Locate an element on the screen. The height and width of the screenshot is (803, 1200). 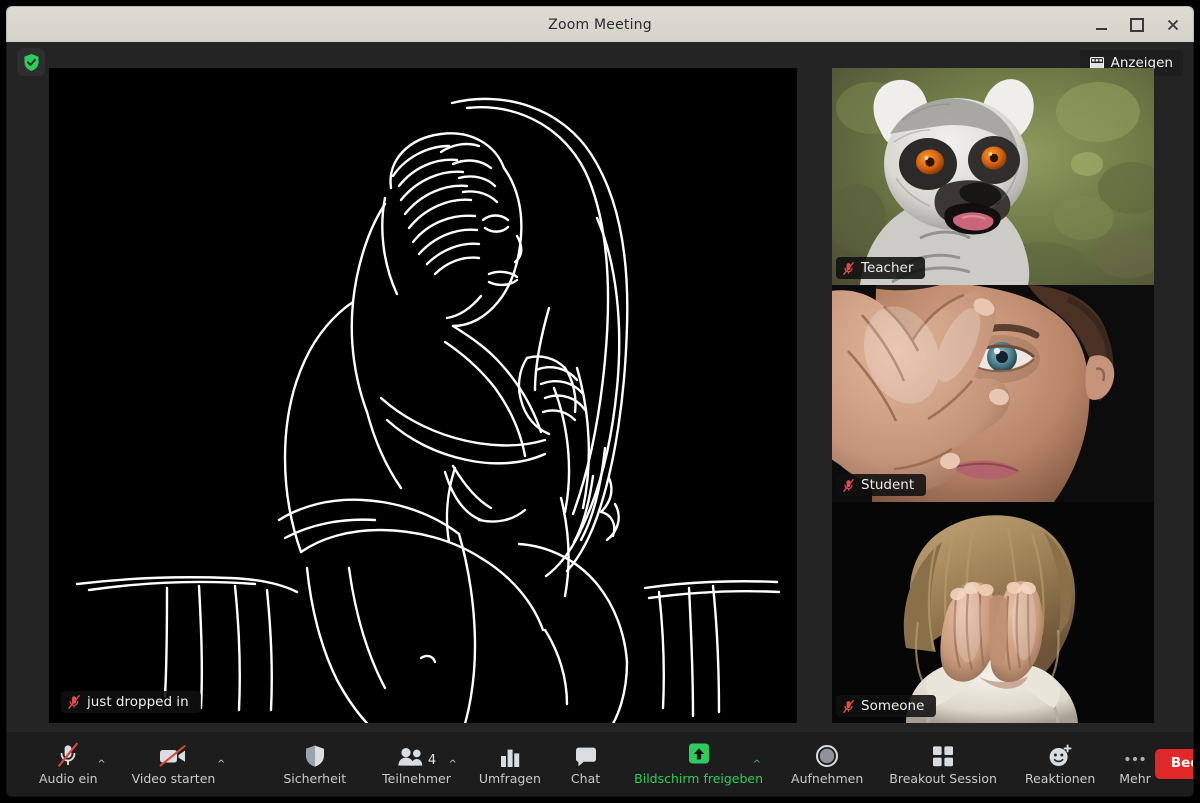
video-muted-icon is located at coordinates (173, 755).